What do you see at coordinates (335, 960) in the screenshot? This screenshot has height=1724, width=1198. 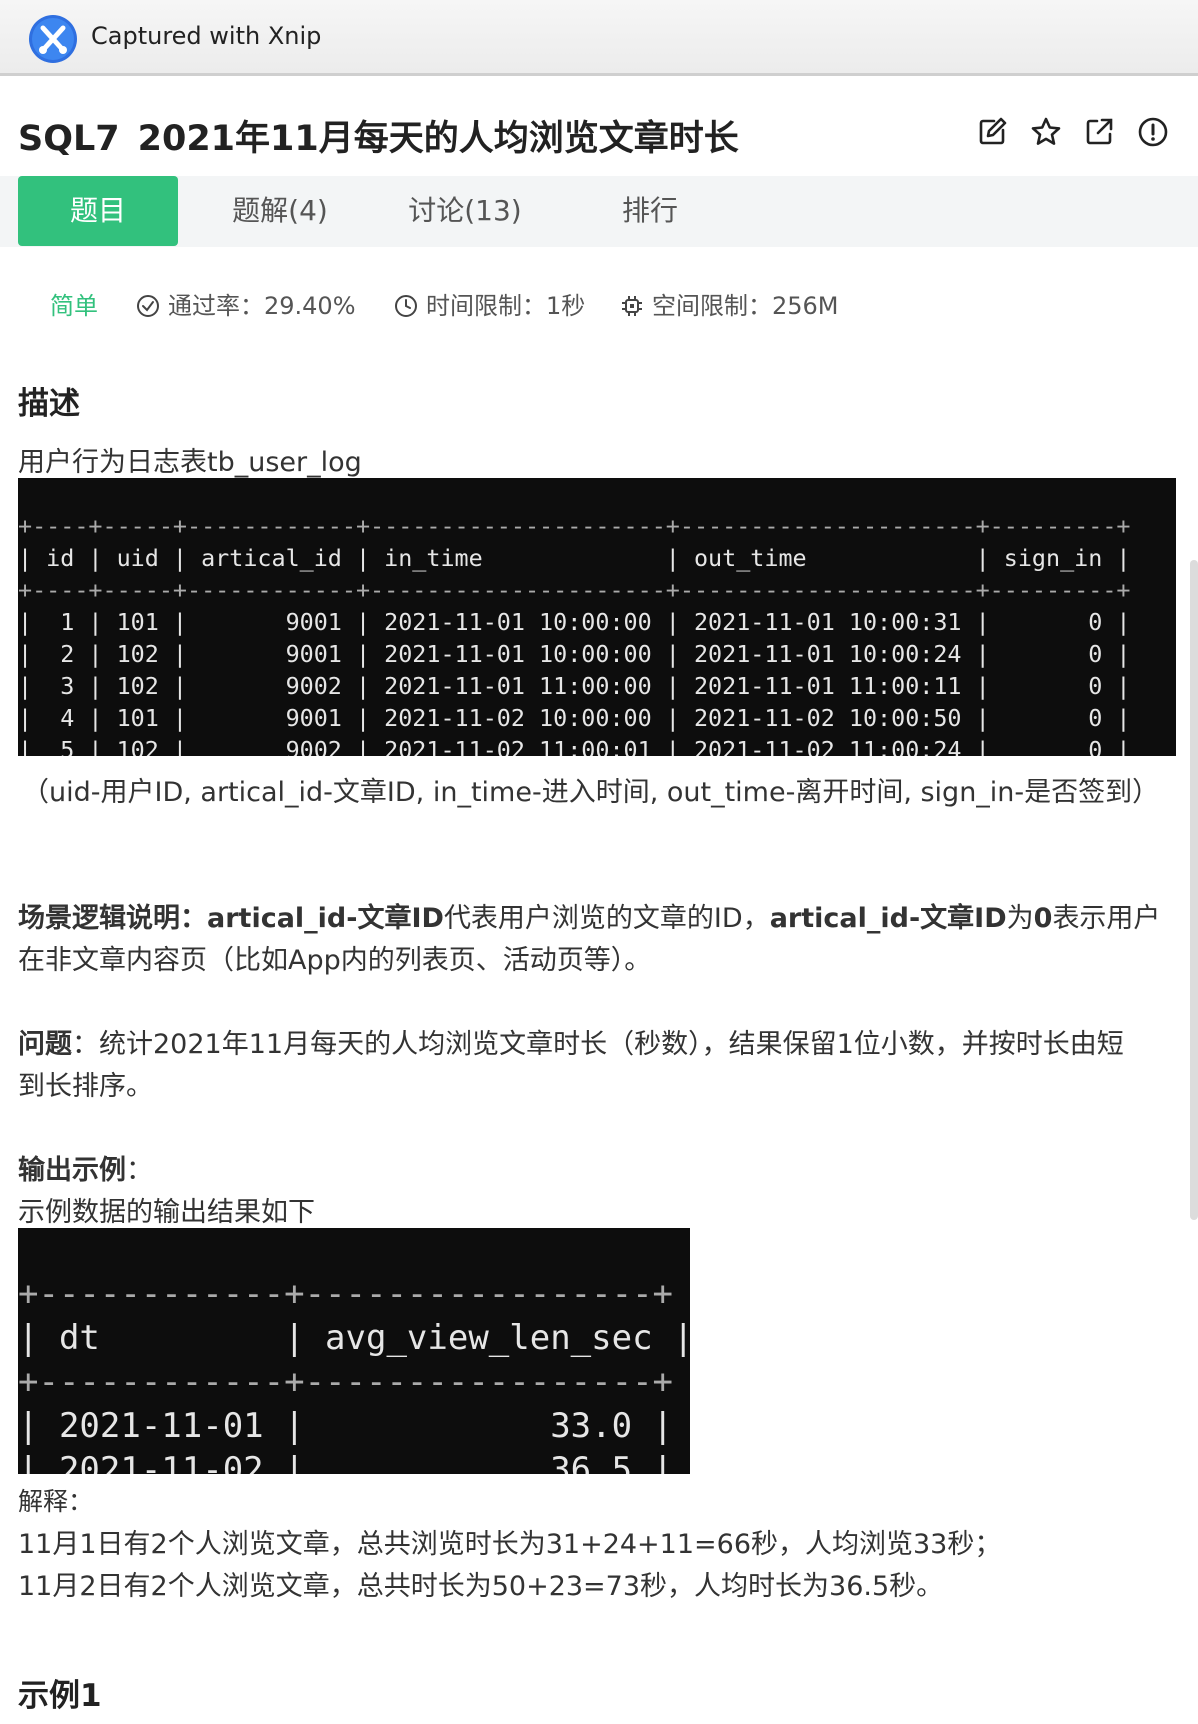 I see `scene-description-line2: 在非文章内容页（比如App内的列表页、活动页等）。` at bounding box center [335, 960].